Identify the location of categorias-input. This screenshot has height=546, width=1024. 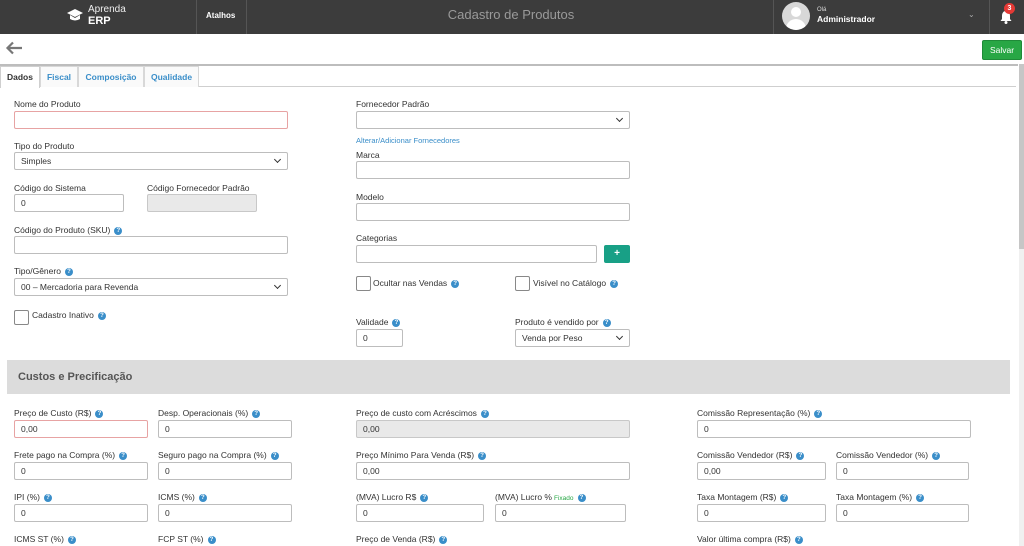
(476, 254).